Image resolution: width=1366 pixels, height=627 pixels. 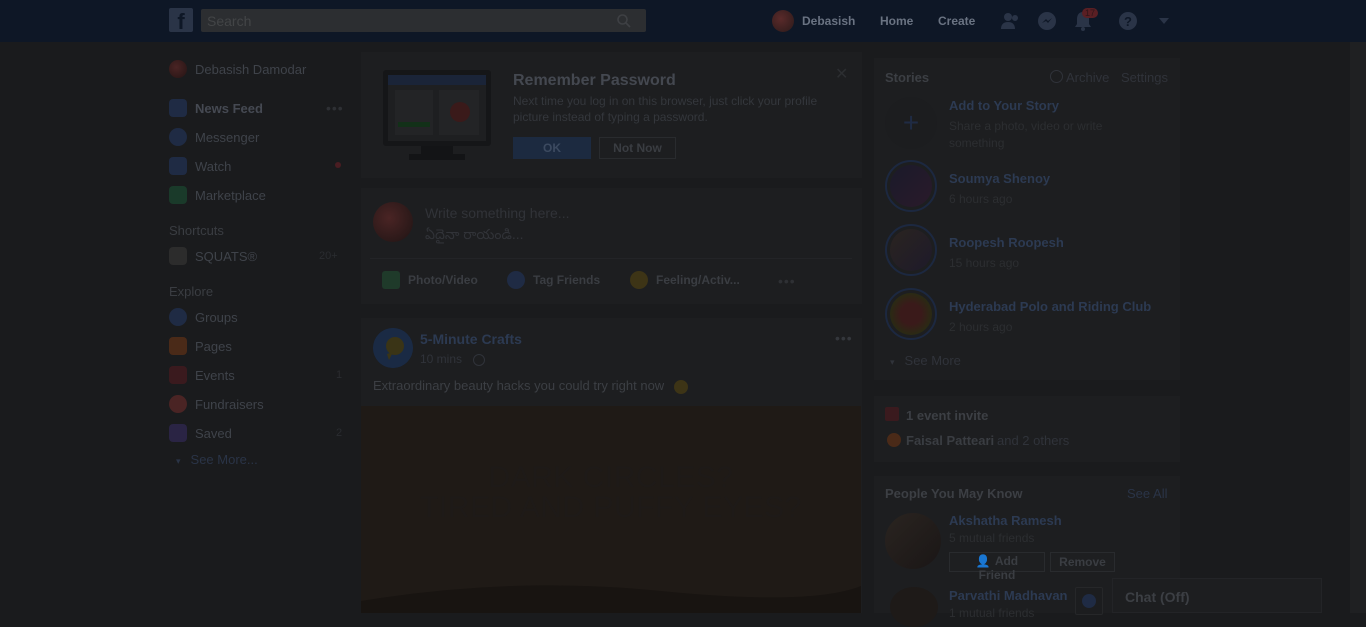 What do you see at coordinates (178, 317) in the screenshot?
I see `groups-icon` at bounding box center [178, 317].